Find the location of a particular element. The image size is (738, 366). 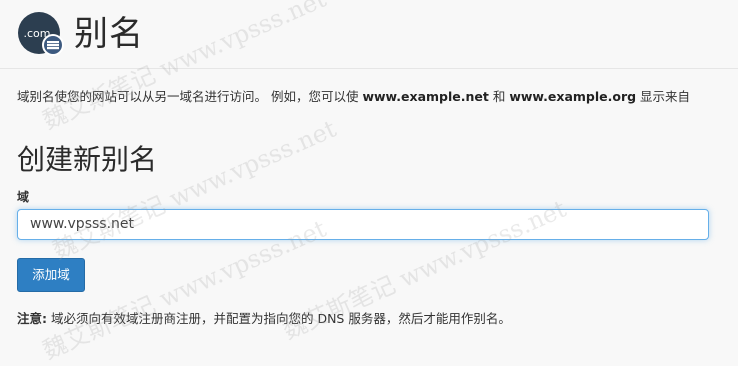

example-domain-1: www.example.net is located at coordinates (425, 96).